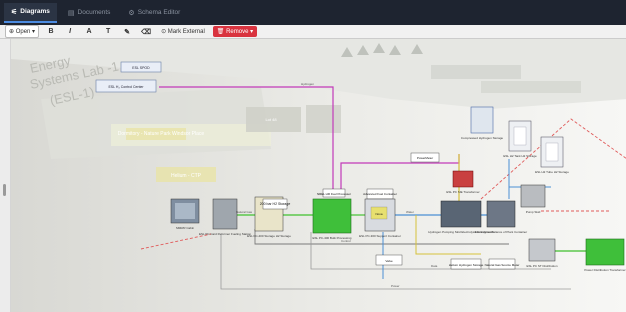 This screenshot has width=626, height=312. Describe the element at coordinates (4, 190) in the screenshot. I see `scroll-thumb` at that location.